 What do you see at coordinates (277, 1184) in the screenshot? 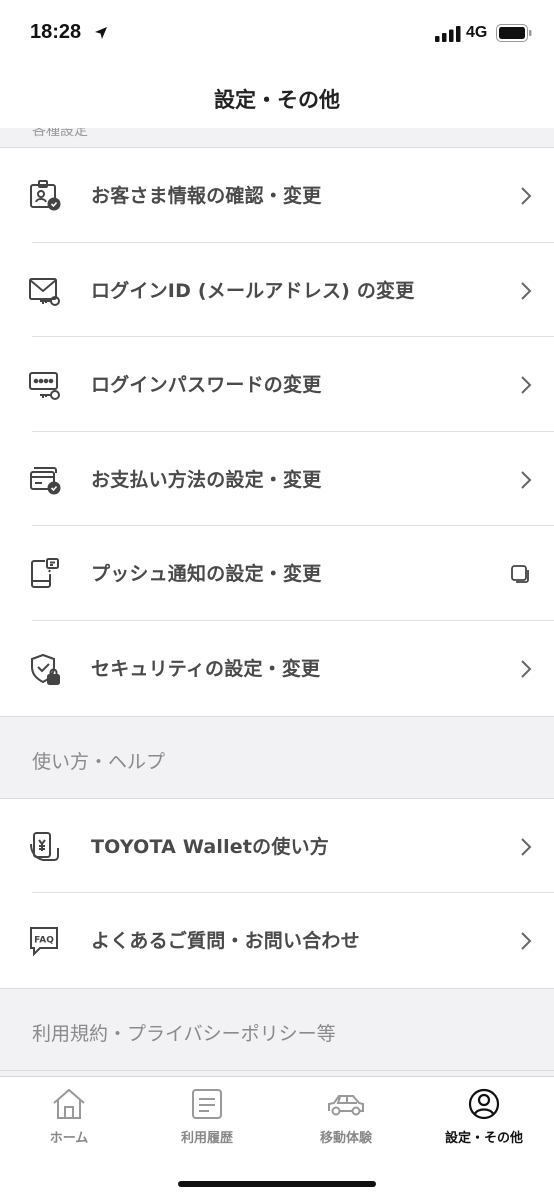
I see `home-indicator` at bounding box center [277, 1184].